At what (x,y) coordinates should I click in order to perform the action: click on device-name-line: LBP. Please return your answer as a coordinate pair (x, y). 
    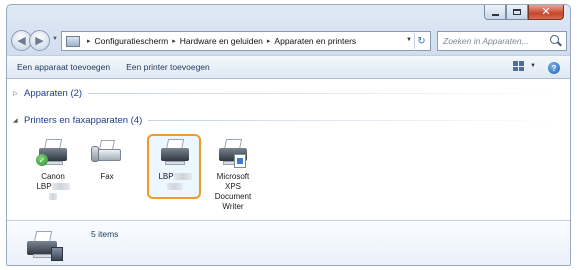
    Looking at the image, I should click on (166, 176).